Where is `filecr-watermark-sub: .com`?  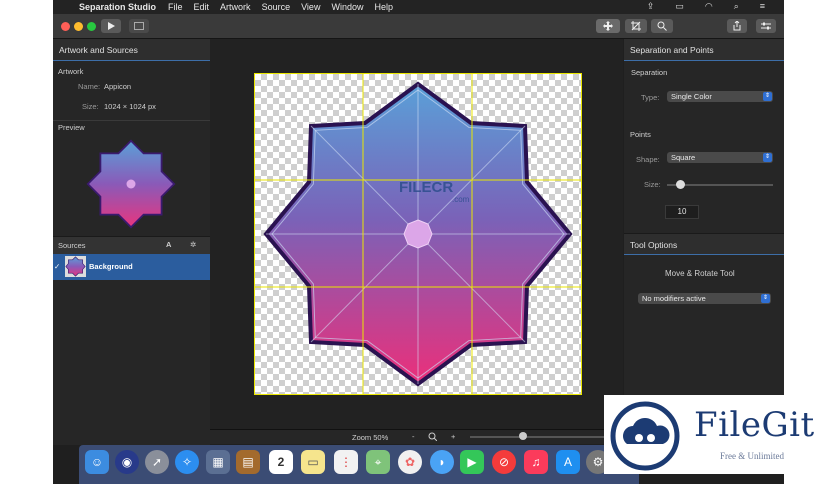 filecr-watermark-sub: .com is located at coordinates (461, 199).